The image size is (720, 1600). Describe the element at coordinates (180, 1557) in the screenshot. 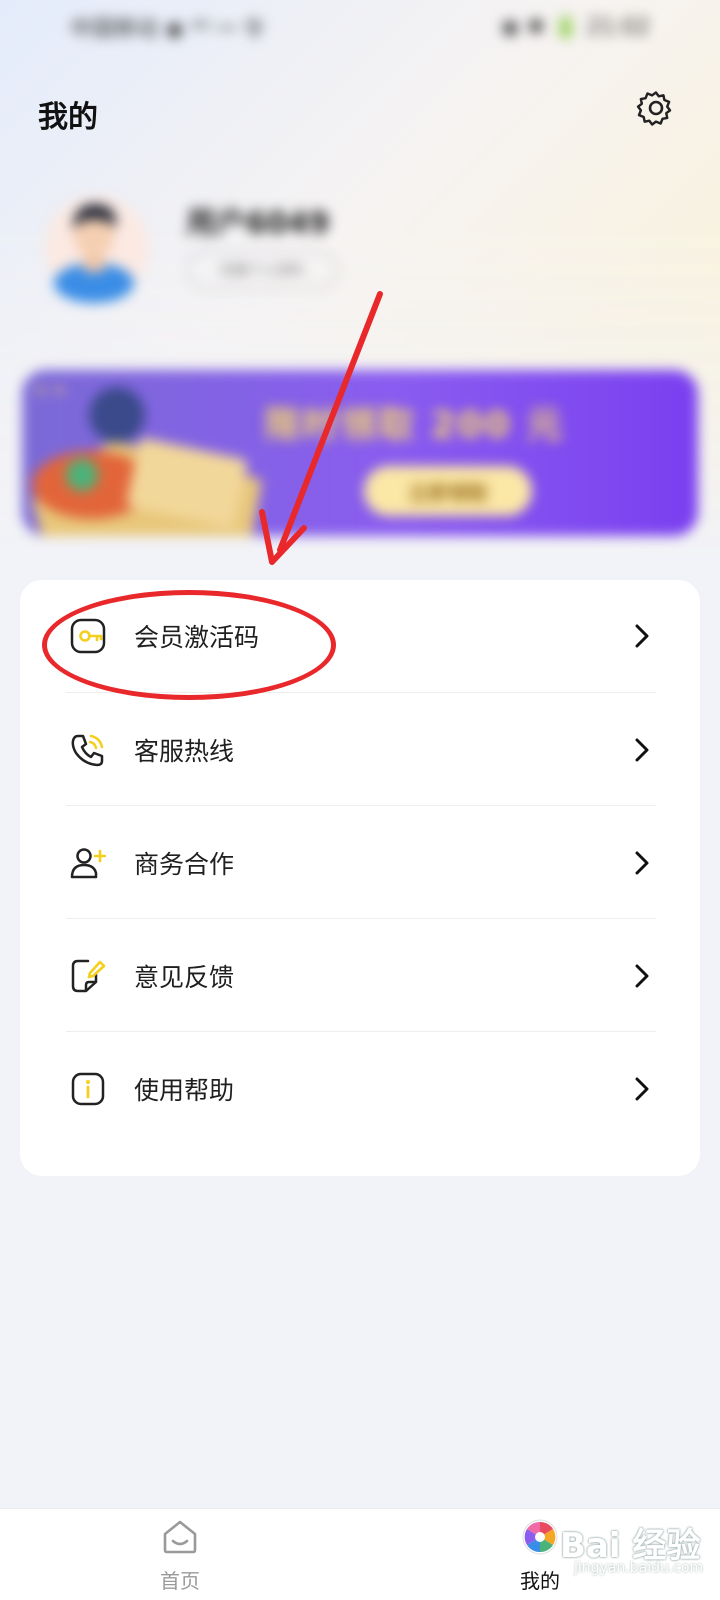

I see `tab-home: 首页` at that location.